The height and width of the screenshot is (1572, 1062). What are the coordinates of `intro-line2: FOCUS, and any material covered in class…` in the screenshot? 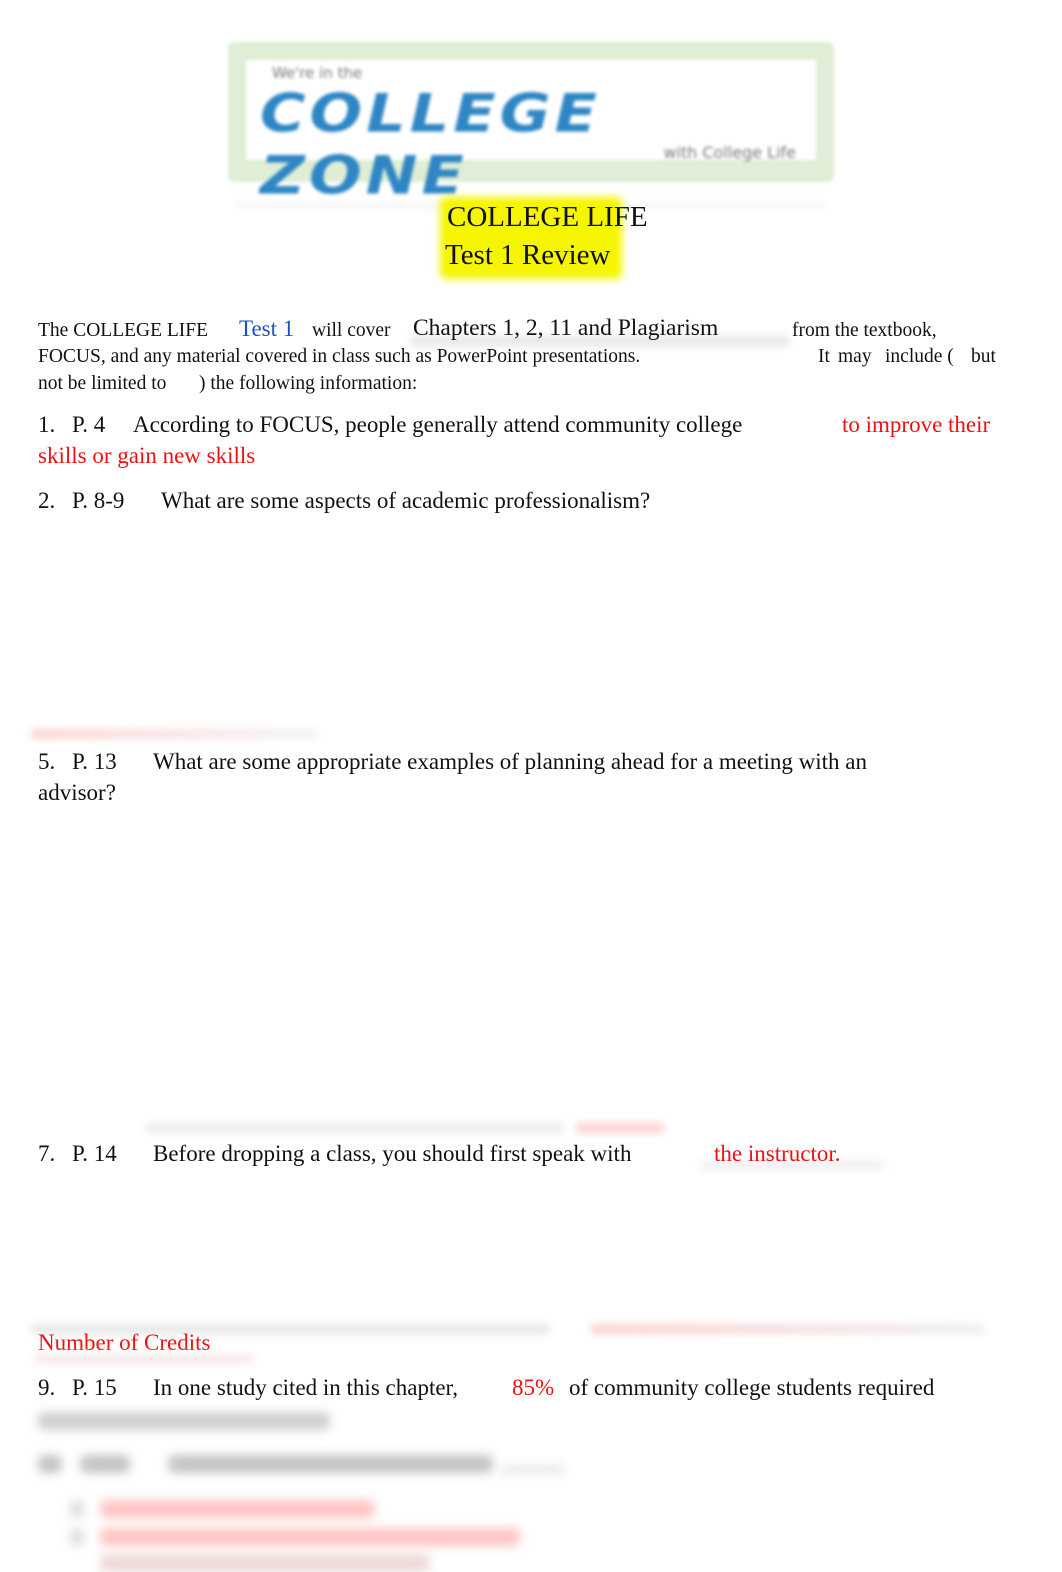 It's located at (339, 356).